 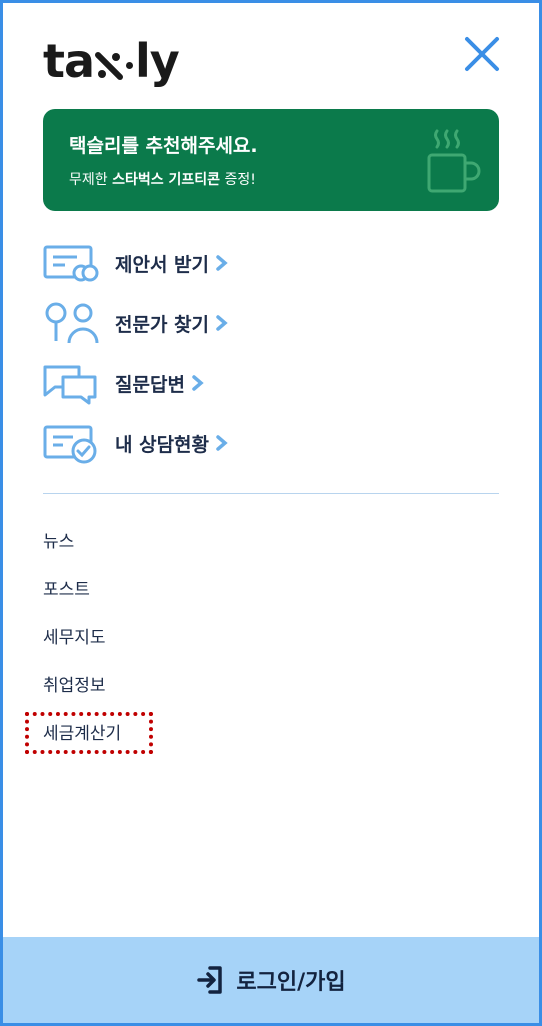 What do you see at coordinates (238, 180) in the screenshot?
I see `promo-sub-suffix: 증정!` at bounding box center [238, 180].